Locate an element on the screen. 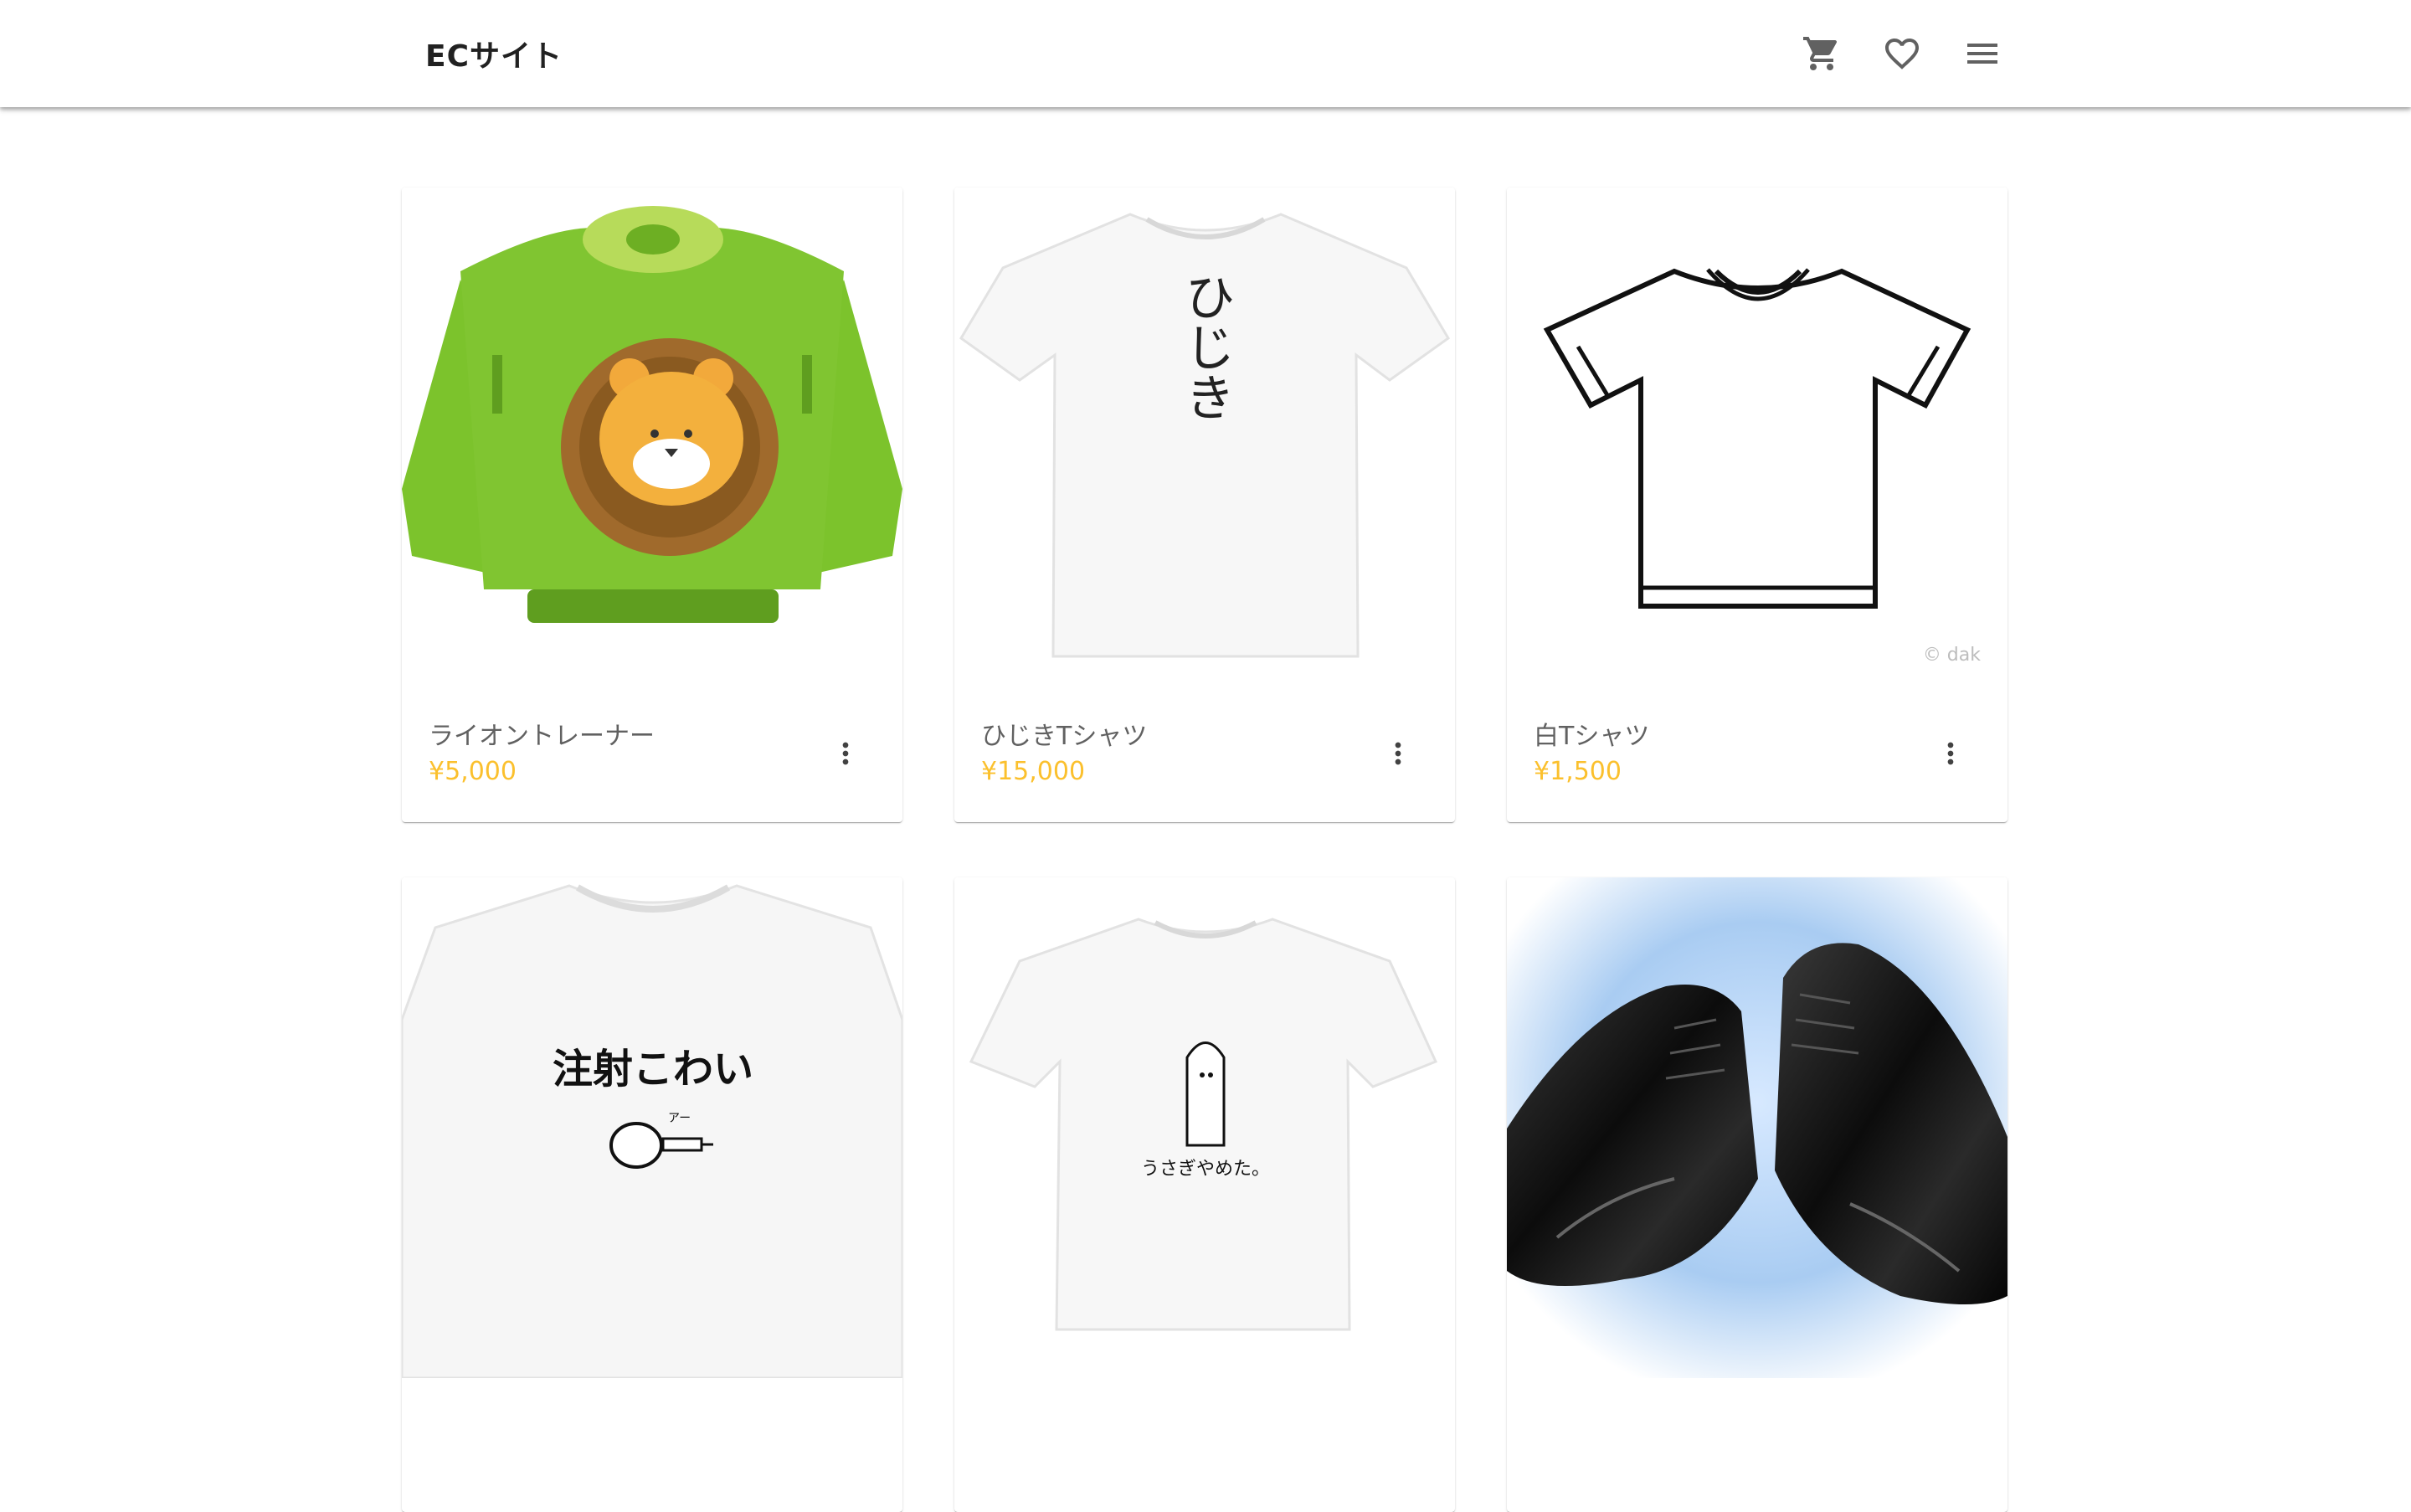 The width and height of the screenshot is (2411, 1512). tshirt-print-text: 注射こわい is located at coordinates (653, 1069).